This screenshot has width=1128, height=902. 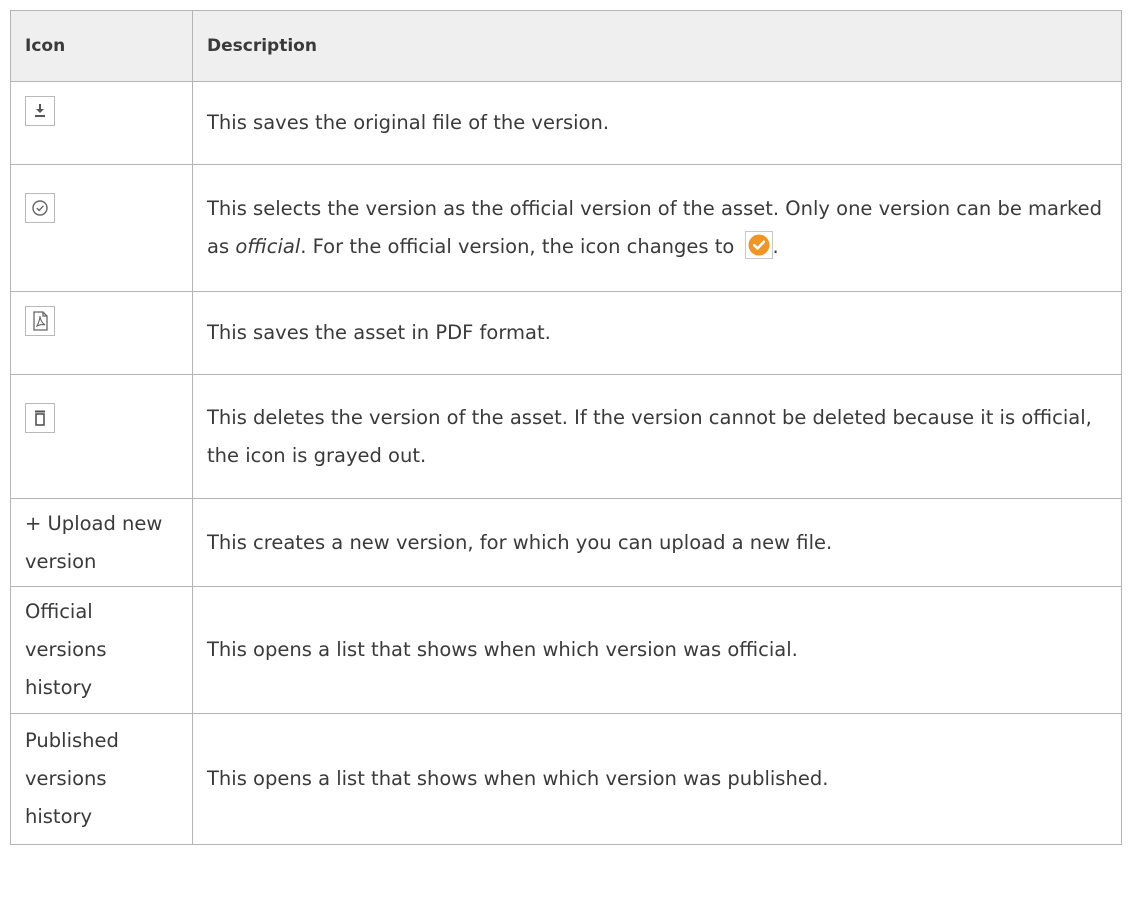 I want to click on description-cell: This saves the asset in PDF format., so click(x=657, y=333).